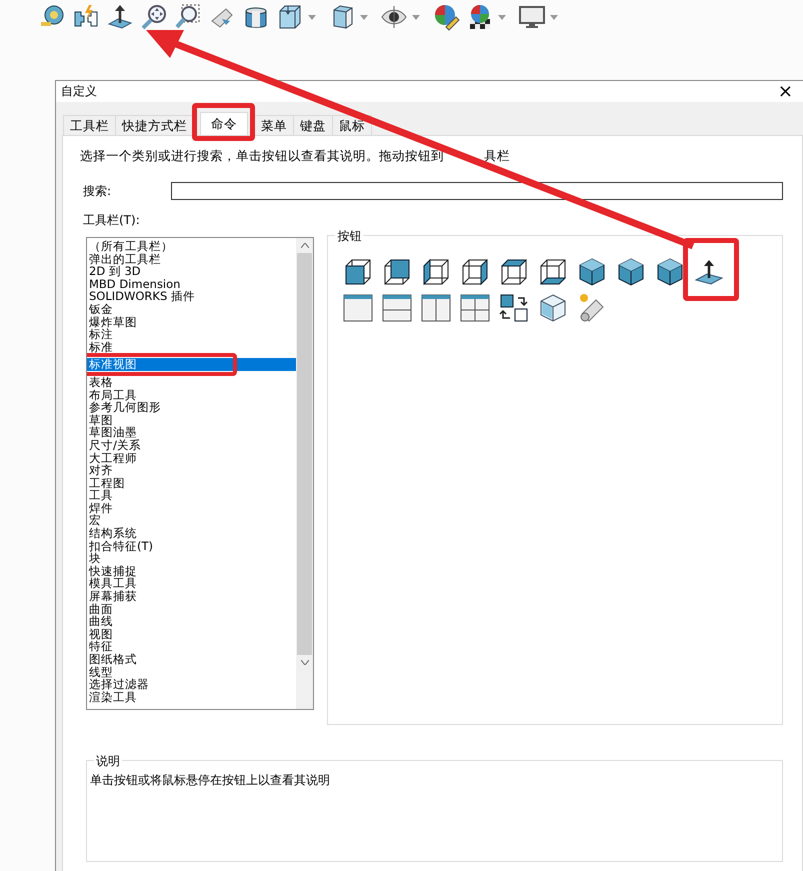 This screenshot has width=803, height=871. Describe the element at coordinates (191, 445) in the screenshot. I see `list-item: 尺寸/关系` at that location.